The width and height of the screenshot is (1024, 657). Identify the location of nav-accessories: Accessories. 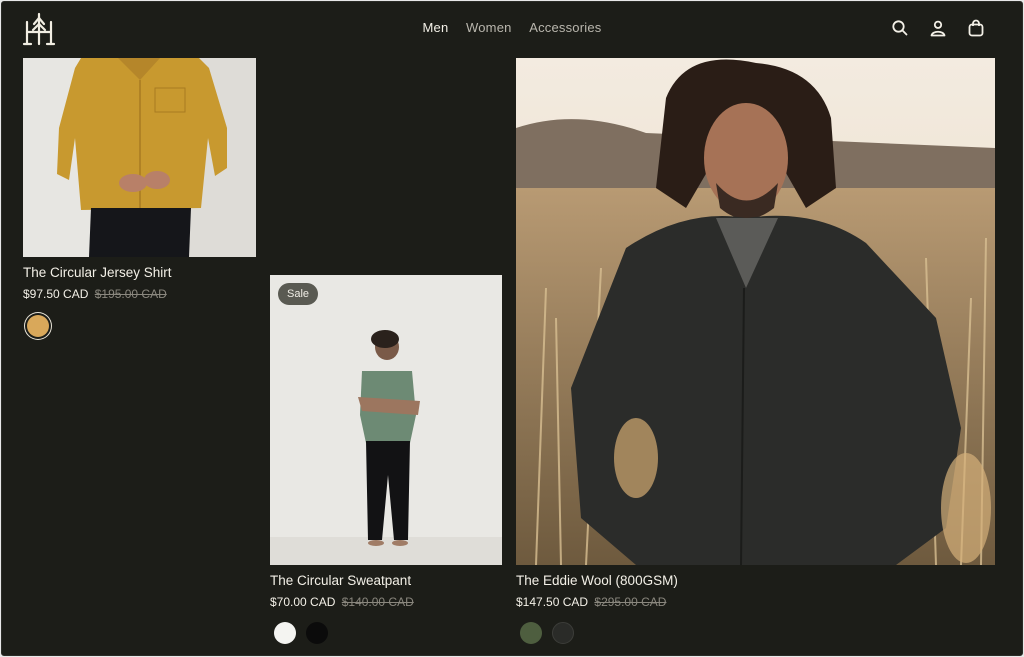
(565, 27).